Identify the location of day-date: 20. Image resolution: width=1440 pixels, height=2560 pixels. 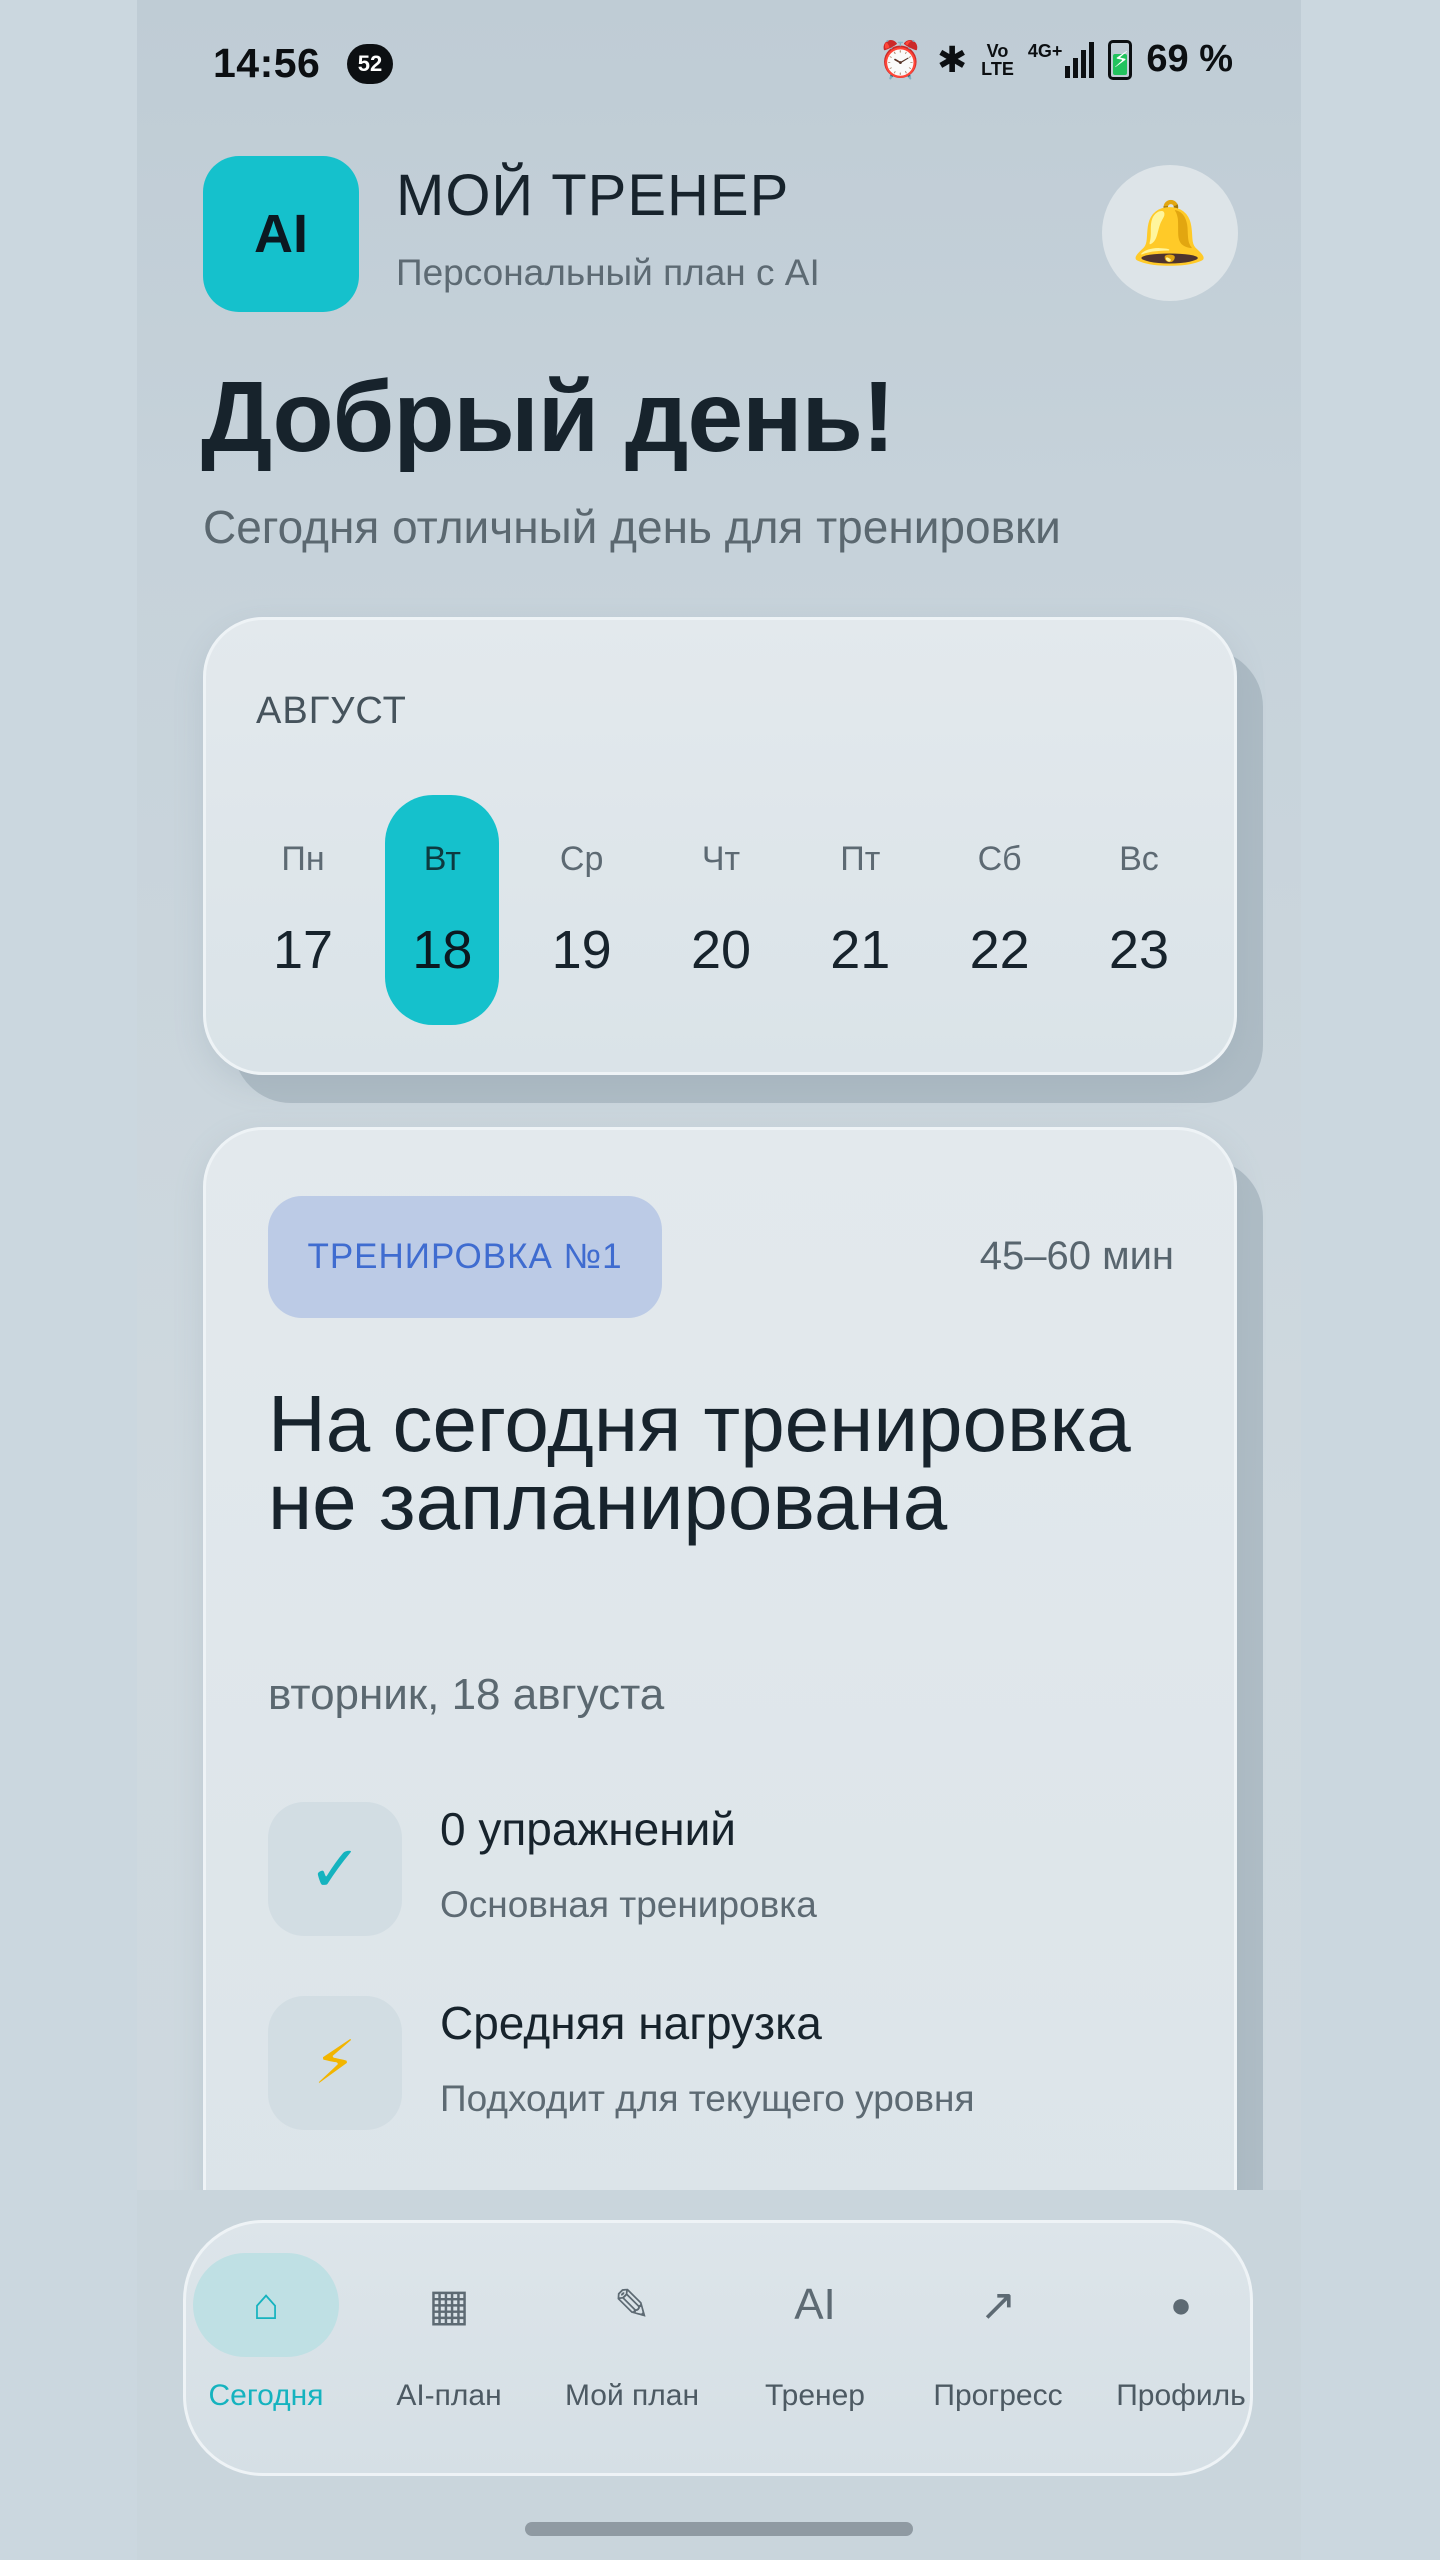
(721, 950).